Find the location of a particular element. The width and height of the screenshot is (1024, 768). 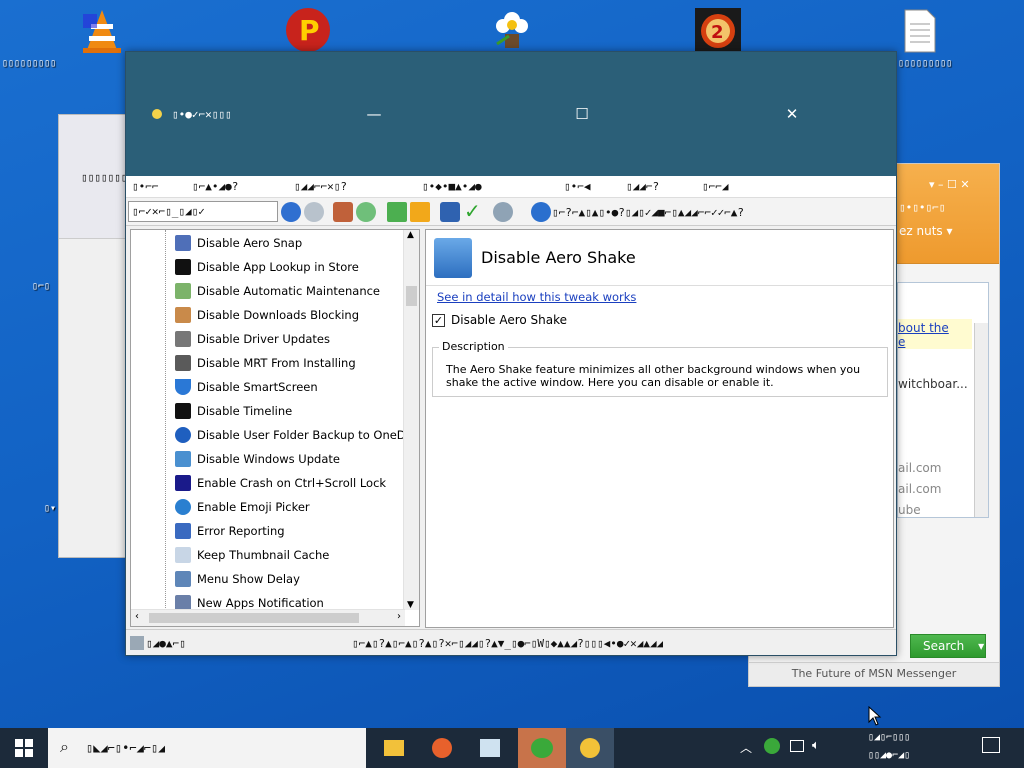

tray-time: ▯◢▯⌐▯▯▯ is located at coordinates (889, 737).